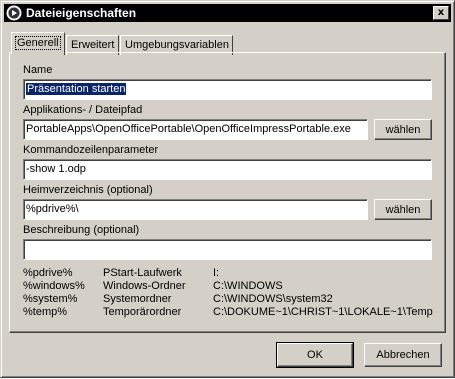 The width and height of the screenshot is (455, 379). I want to click on home-browse-label: wählen, so click(403, 210).